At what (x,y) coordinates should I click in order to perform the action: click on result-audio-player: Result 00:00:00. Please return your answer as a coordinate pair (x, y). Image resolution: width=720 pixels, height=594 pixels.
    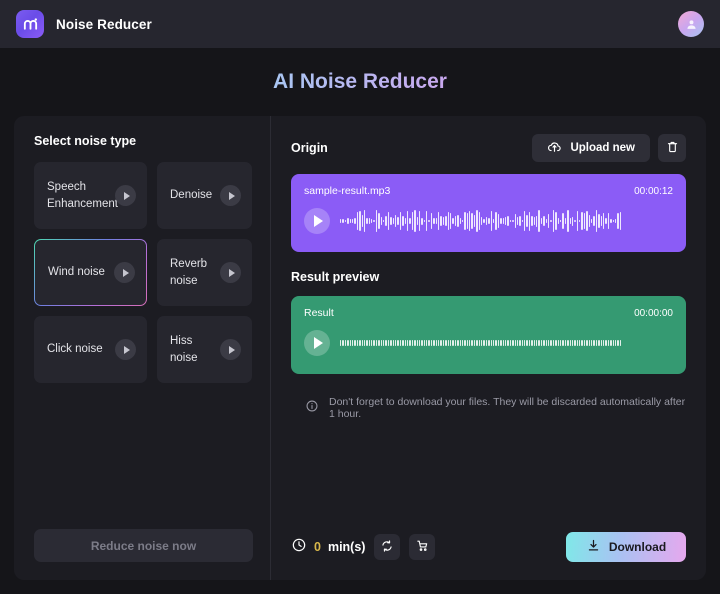
    Looking at the image, I should click on (488, 335).